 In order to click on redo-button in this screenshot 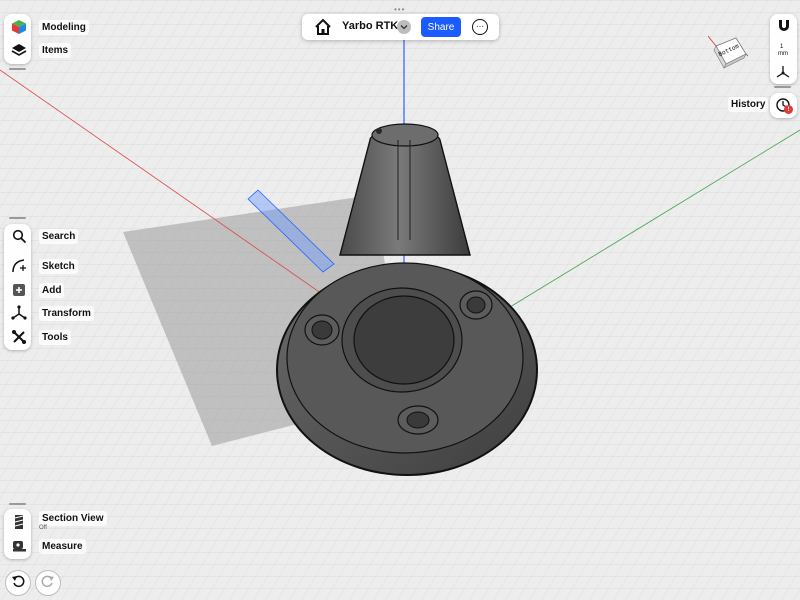, I will do `click(48, 583)`.